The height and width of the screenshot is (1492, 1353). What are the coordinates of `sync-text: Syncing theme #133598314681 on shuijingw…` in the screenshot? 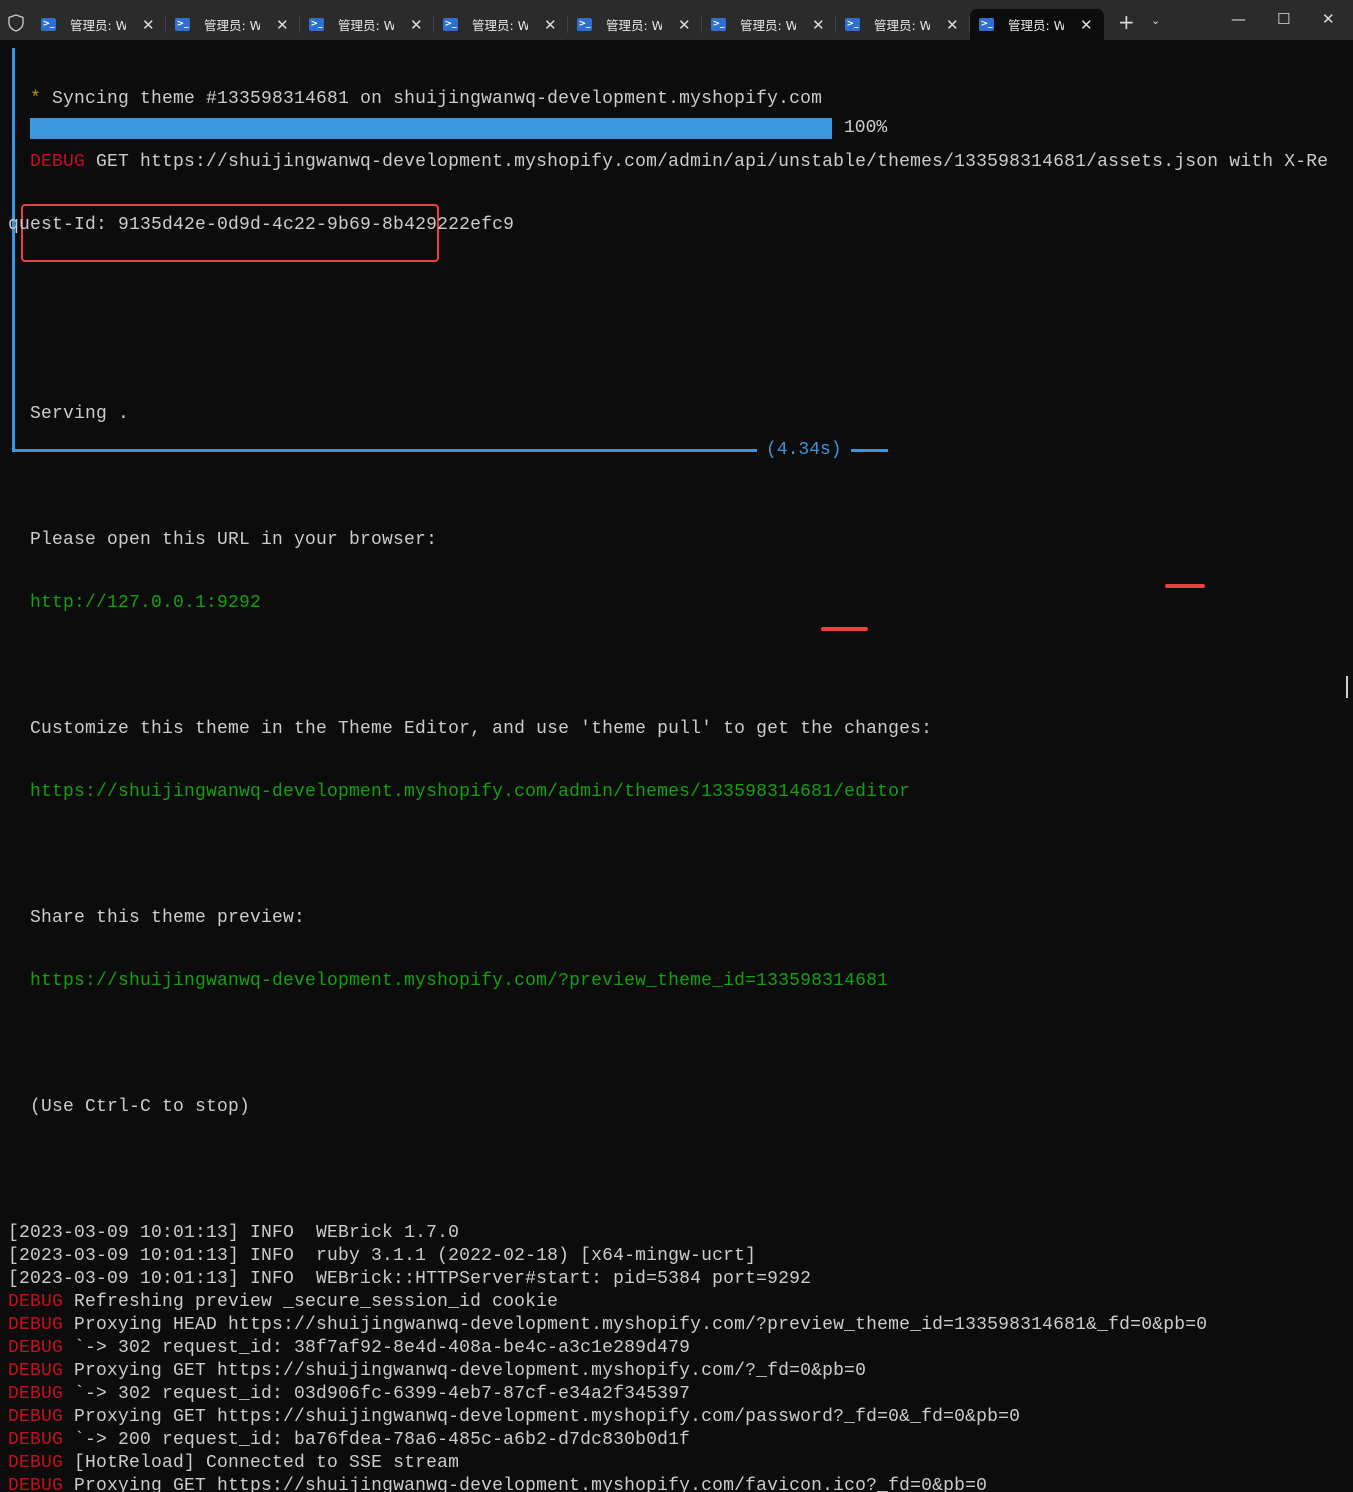 It's located at (432, 99).